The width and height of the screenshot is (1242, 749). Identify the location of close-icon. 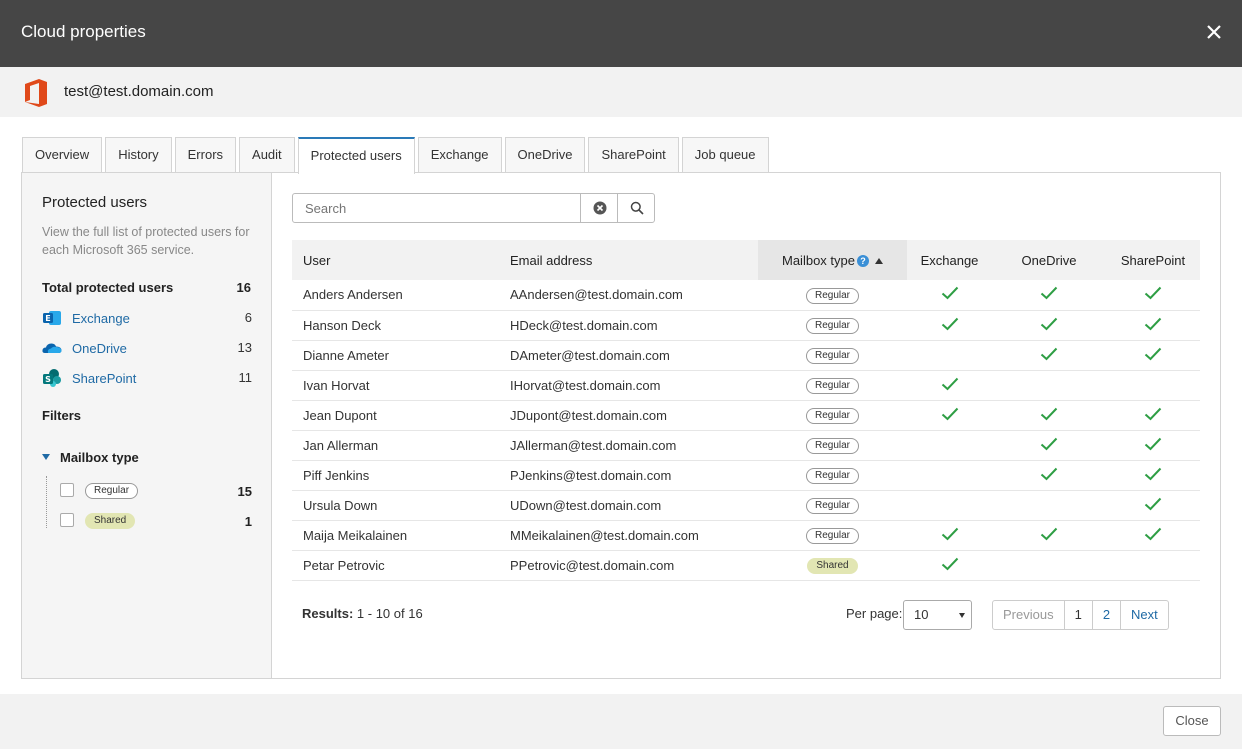
(1214, 32).